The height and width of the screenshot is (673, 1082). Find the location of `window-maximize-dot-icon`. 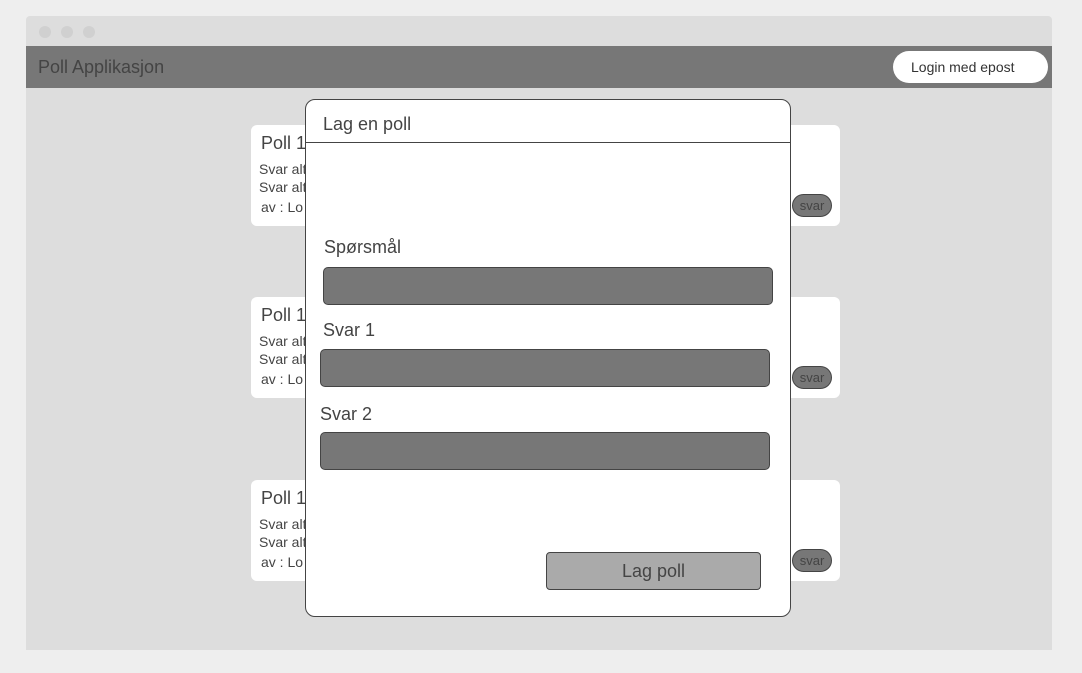

window-maximize-dot-icon is located at coordinates (89, 32).